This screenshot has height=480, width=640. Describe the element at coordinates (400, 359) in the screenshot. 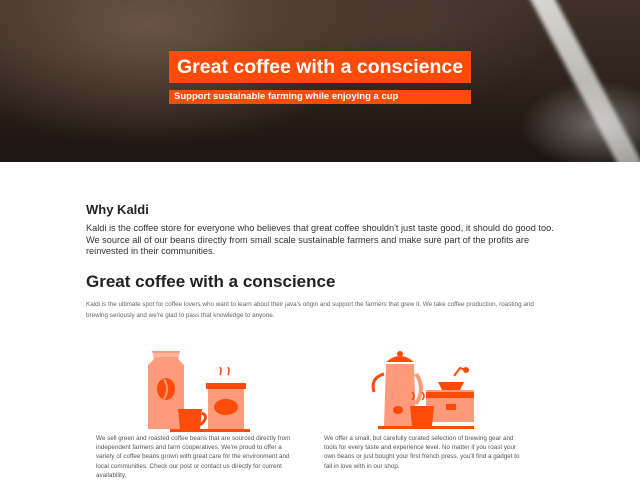

I see `kettle-lid` at that location.